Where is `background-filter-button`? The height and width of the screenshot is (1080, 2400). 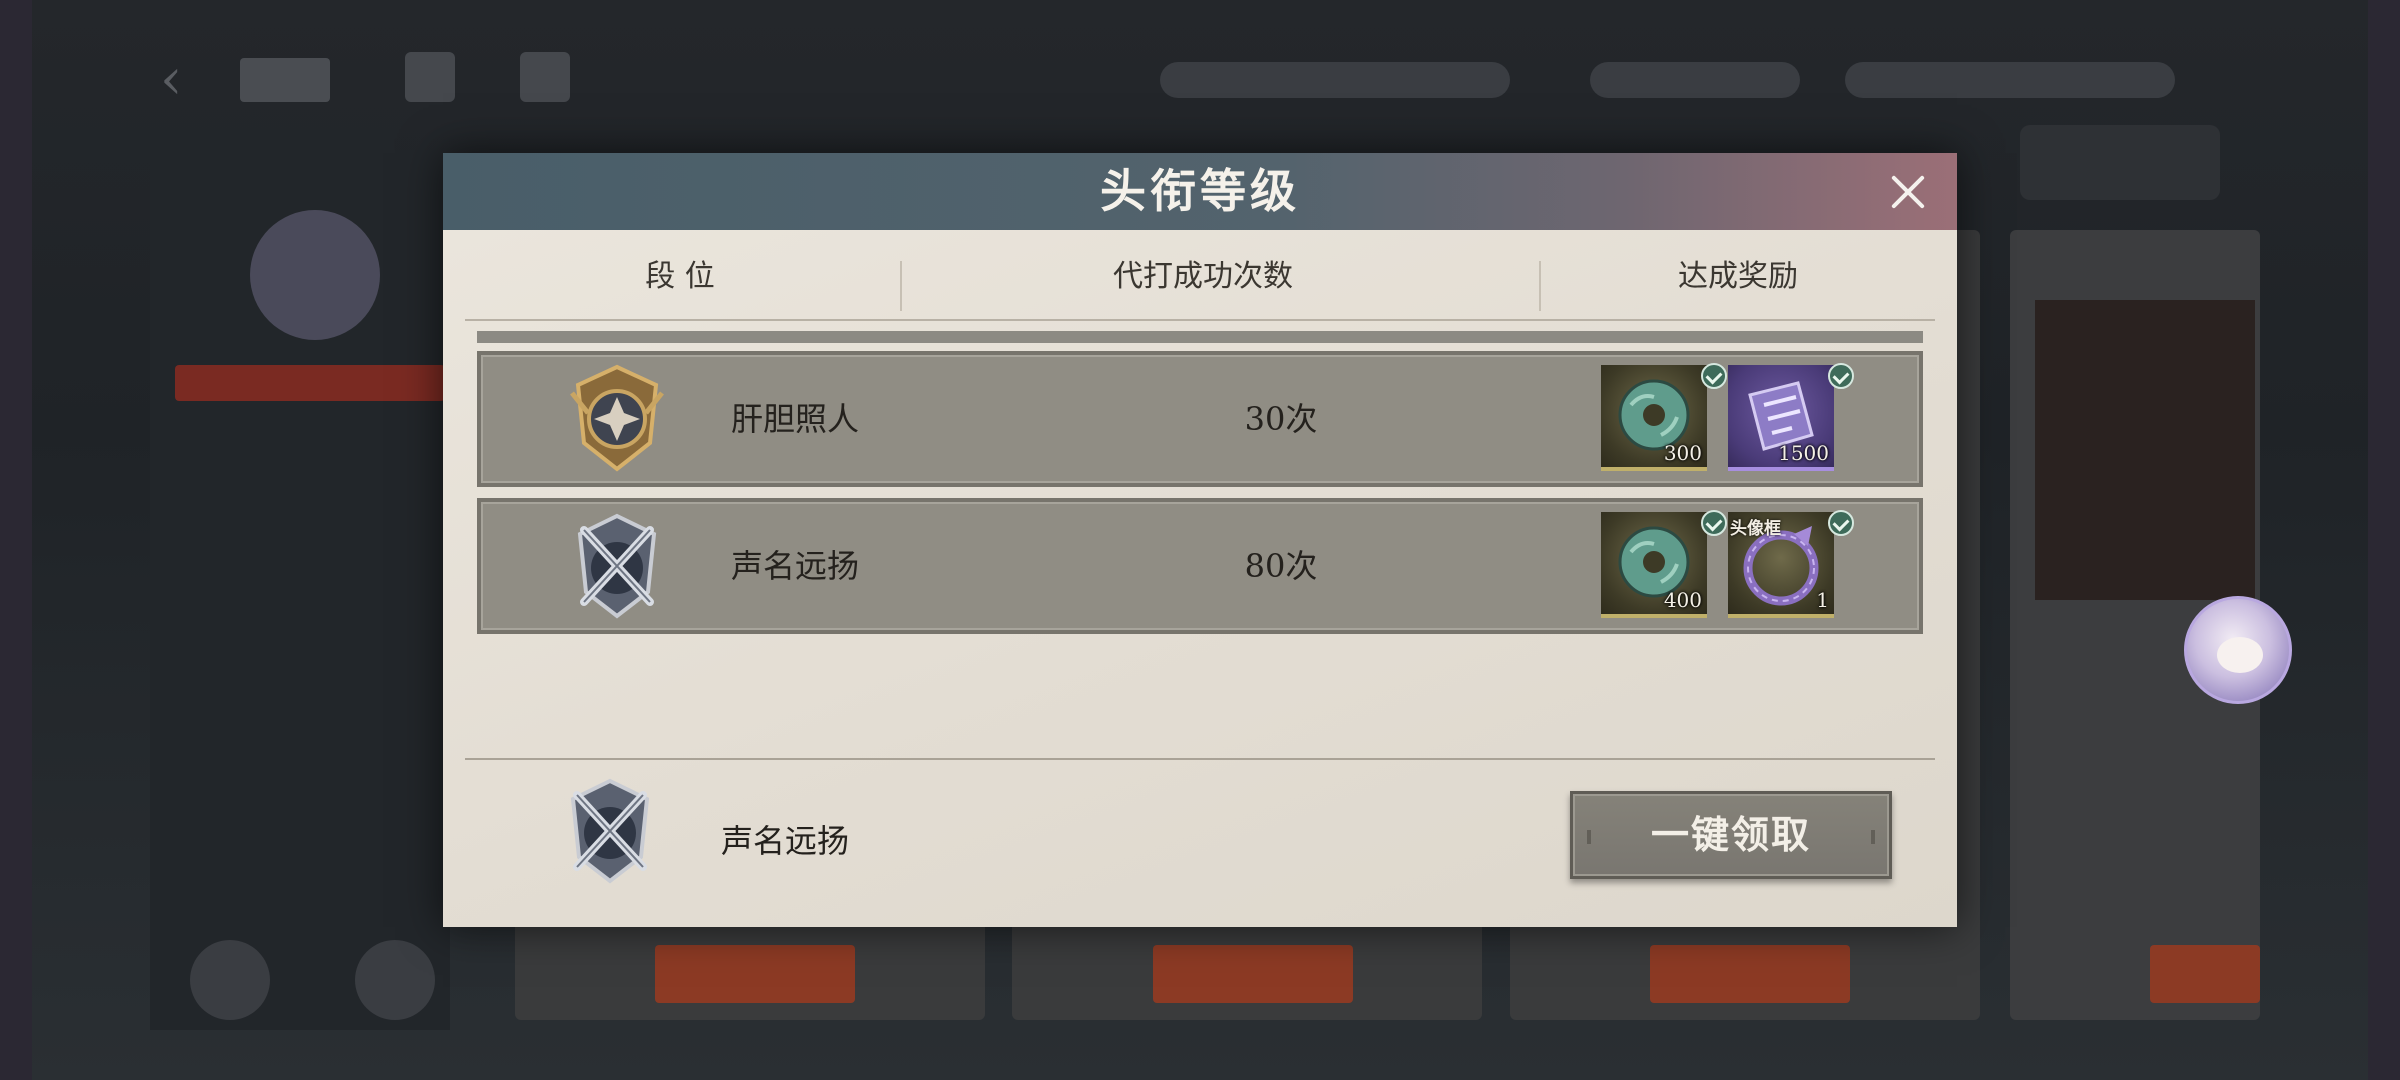 background-filter-button is located at coordinates (2120, 162).